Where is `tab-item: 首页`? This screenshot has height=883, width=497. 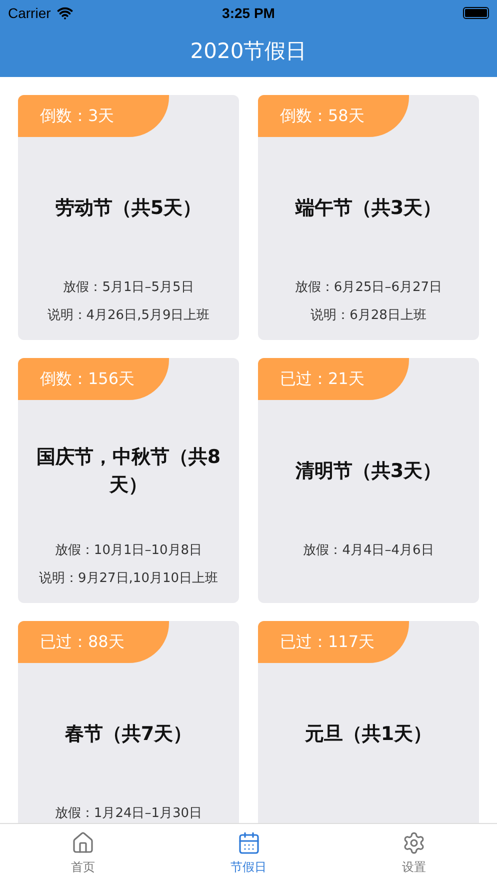 tab-item: 首页 is located at coordinates (83, 853).